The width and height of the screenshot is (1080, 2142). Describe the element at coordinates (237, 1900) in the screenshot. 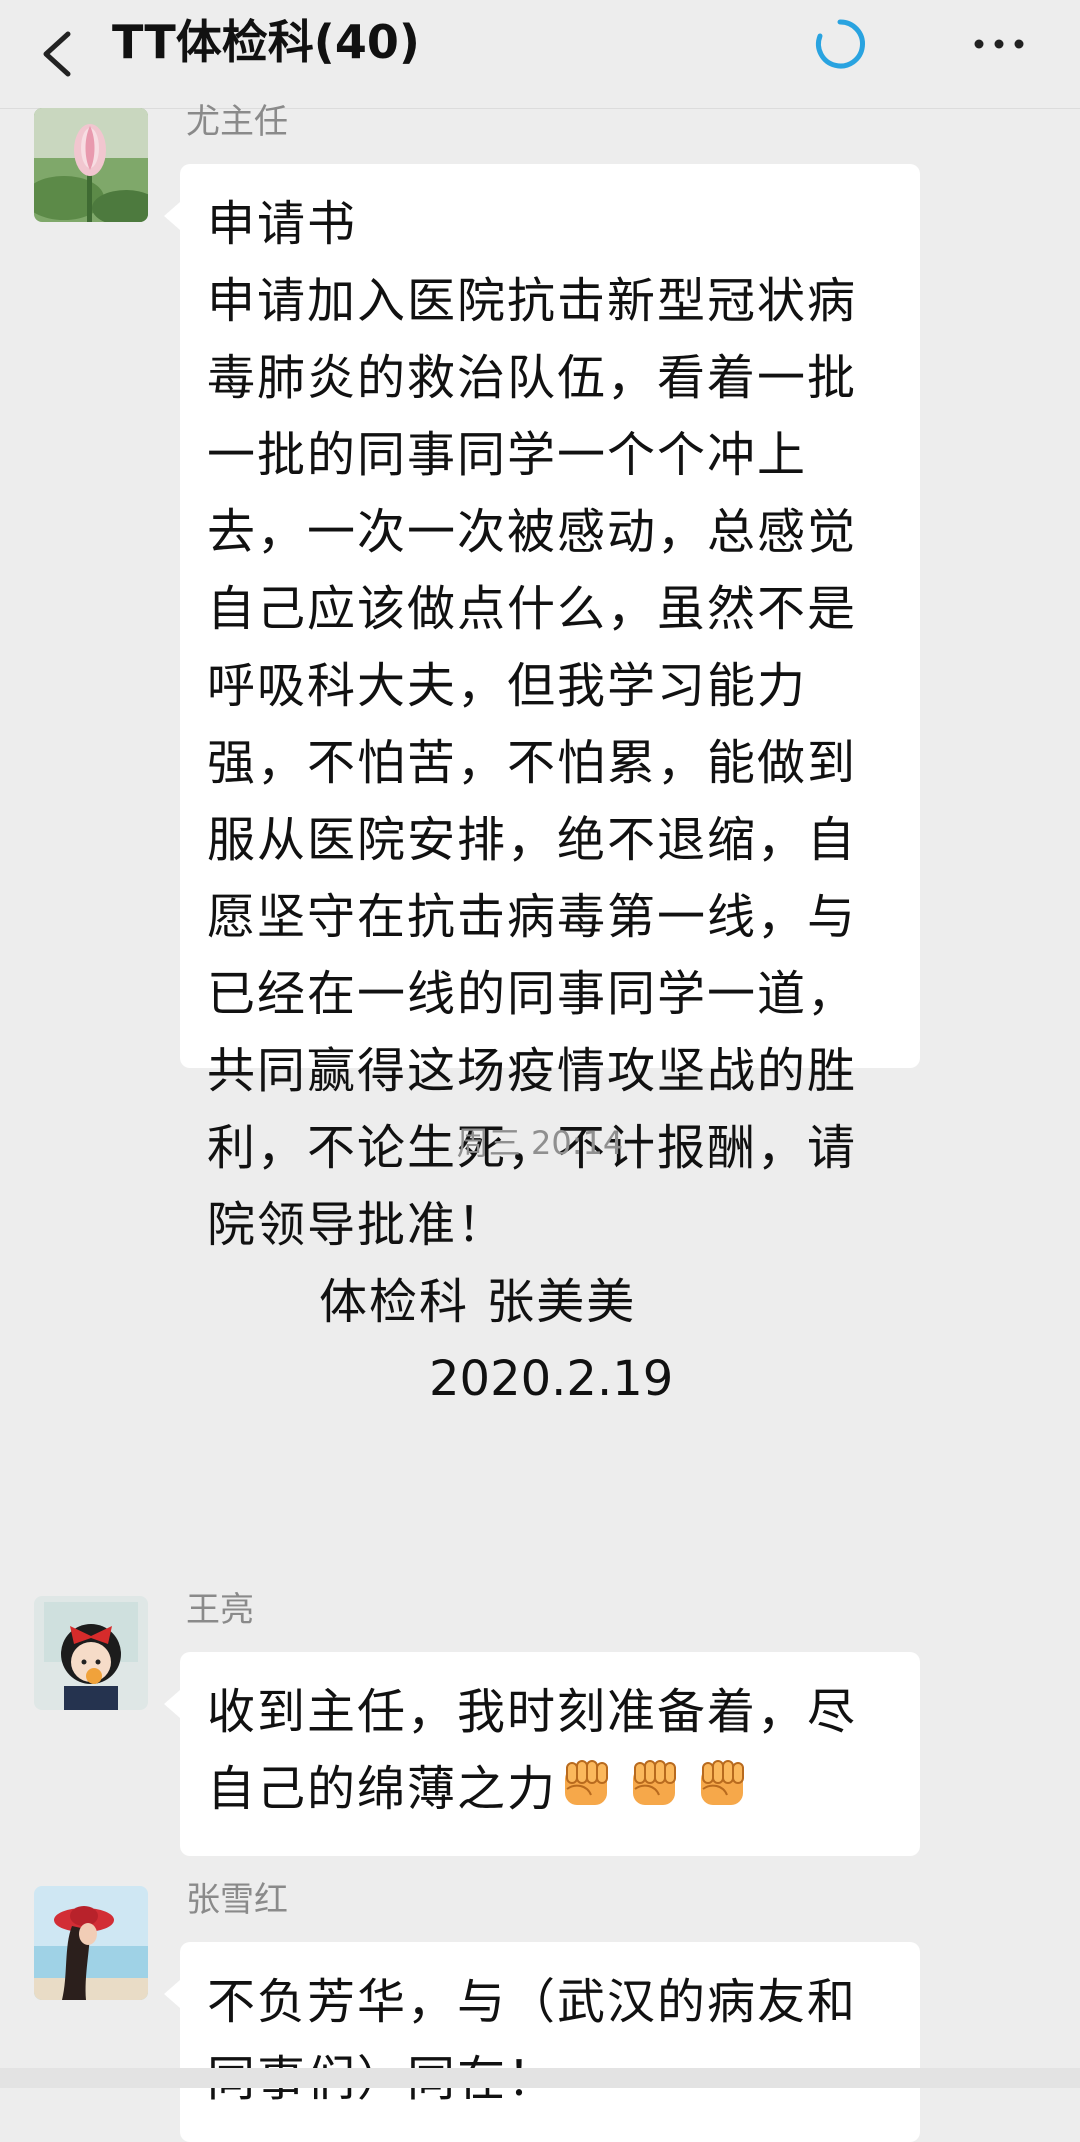

I see `sender-name: 张雪红` at that location.